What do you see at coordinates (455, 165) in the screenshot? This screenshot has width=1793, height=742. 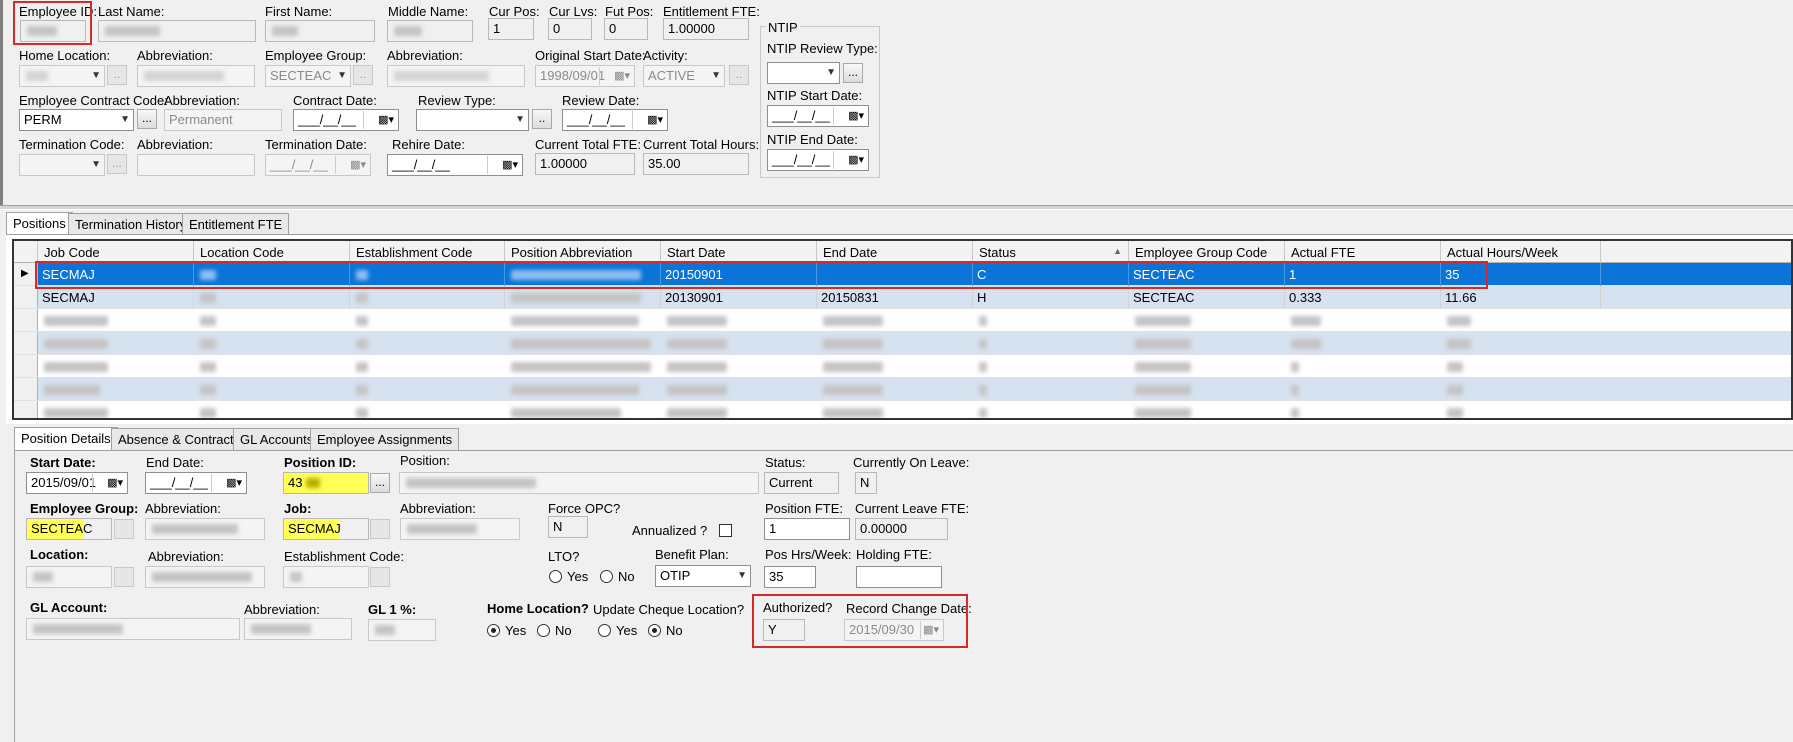 I see `rehire-date-field: ___/__/__ ▩▾` at bounding box center [455, 165].